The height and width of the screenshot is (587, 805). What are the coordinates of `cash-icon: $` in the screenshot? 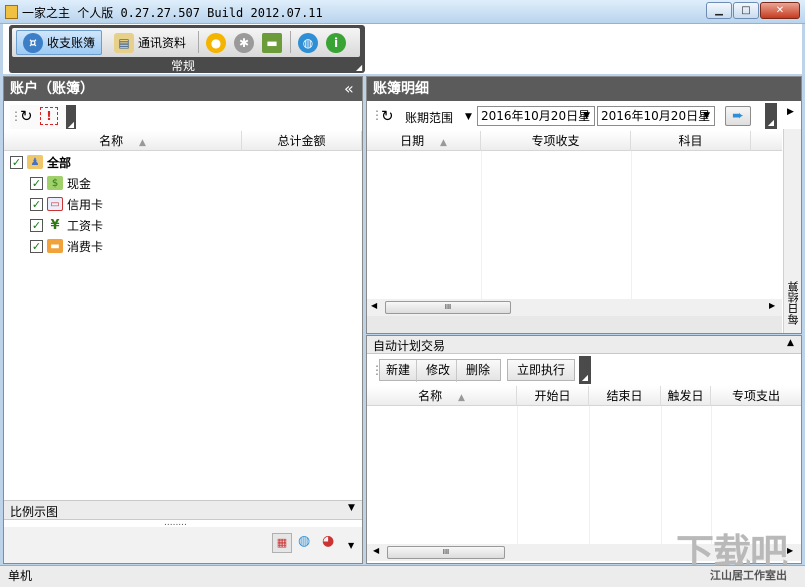 It's located at (55, 183).